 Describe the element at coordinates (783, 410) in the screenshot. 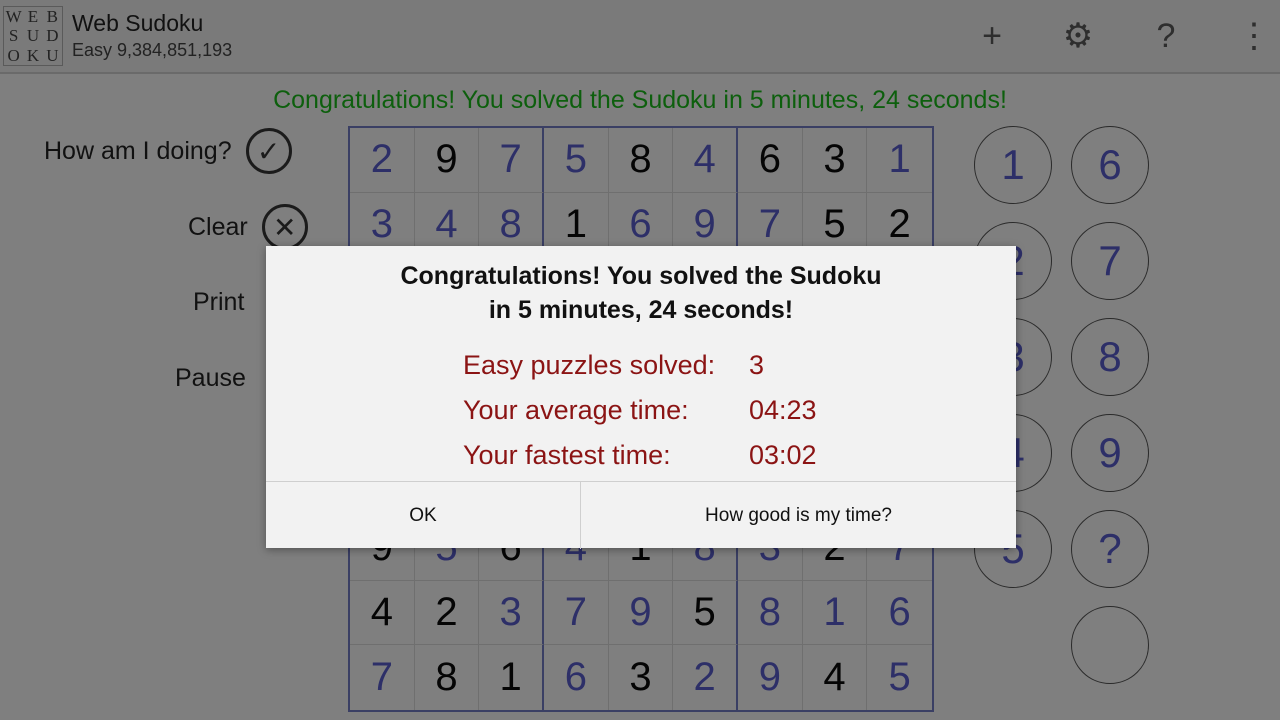

I see `stat-value: 04:23` at that location.